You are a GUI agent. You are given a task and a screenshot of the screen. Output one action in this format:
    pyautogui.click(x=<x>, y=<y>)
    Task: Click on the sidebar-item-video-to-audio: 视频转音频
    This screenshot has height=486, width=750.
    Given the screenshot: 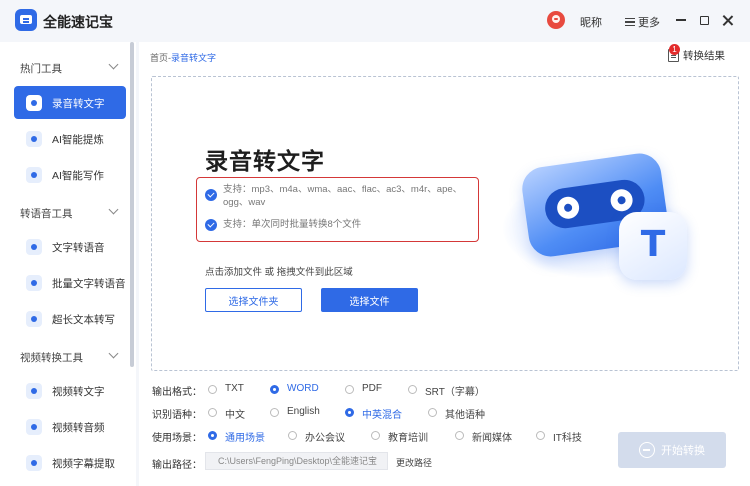 What is the action you would take?
    pyautogui.click(x=70, y=426)
    